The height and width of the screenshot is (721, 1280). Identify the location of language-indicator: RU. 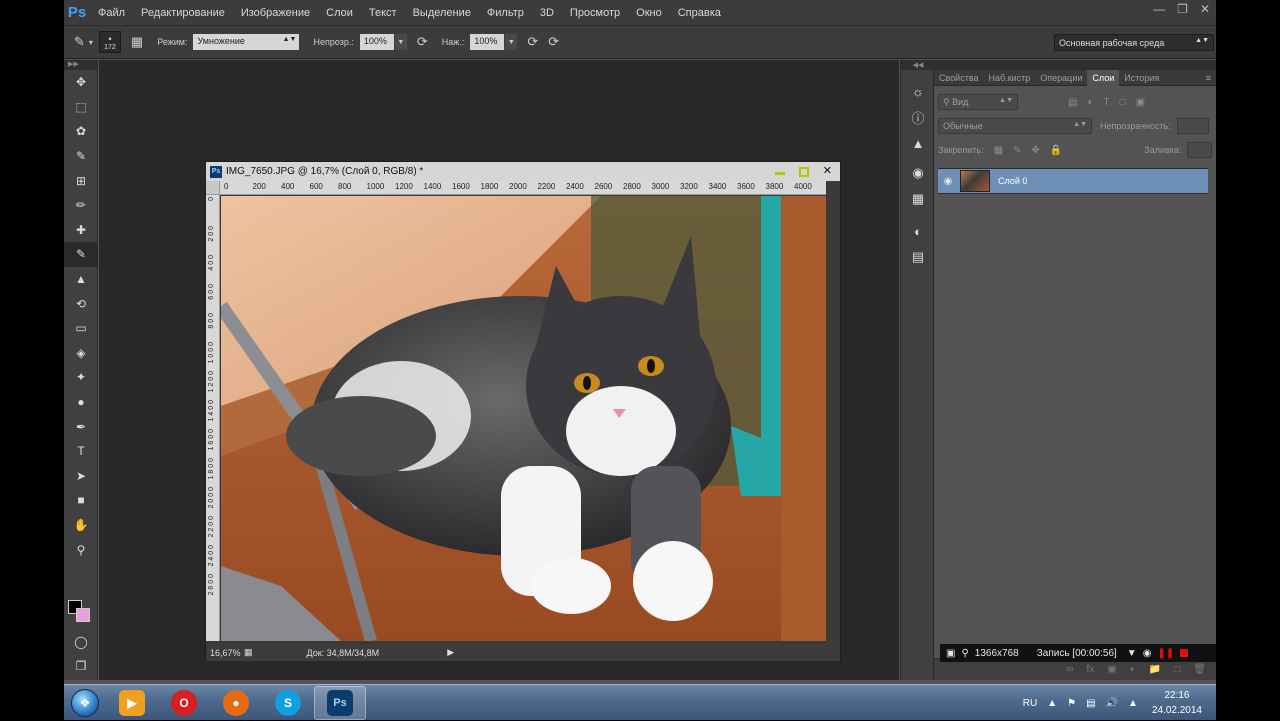
(1030, 703).